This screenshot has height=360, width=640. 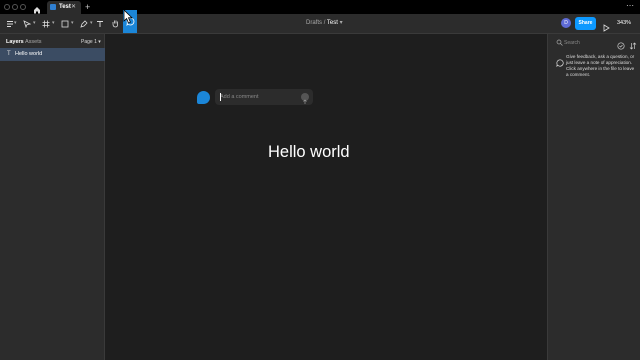 I want to click on submit-comment-button, so click(x=305, y=98).